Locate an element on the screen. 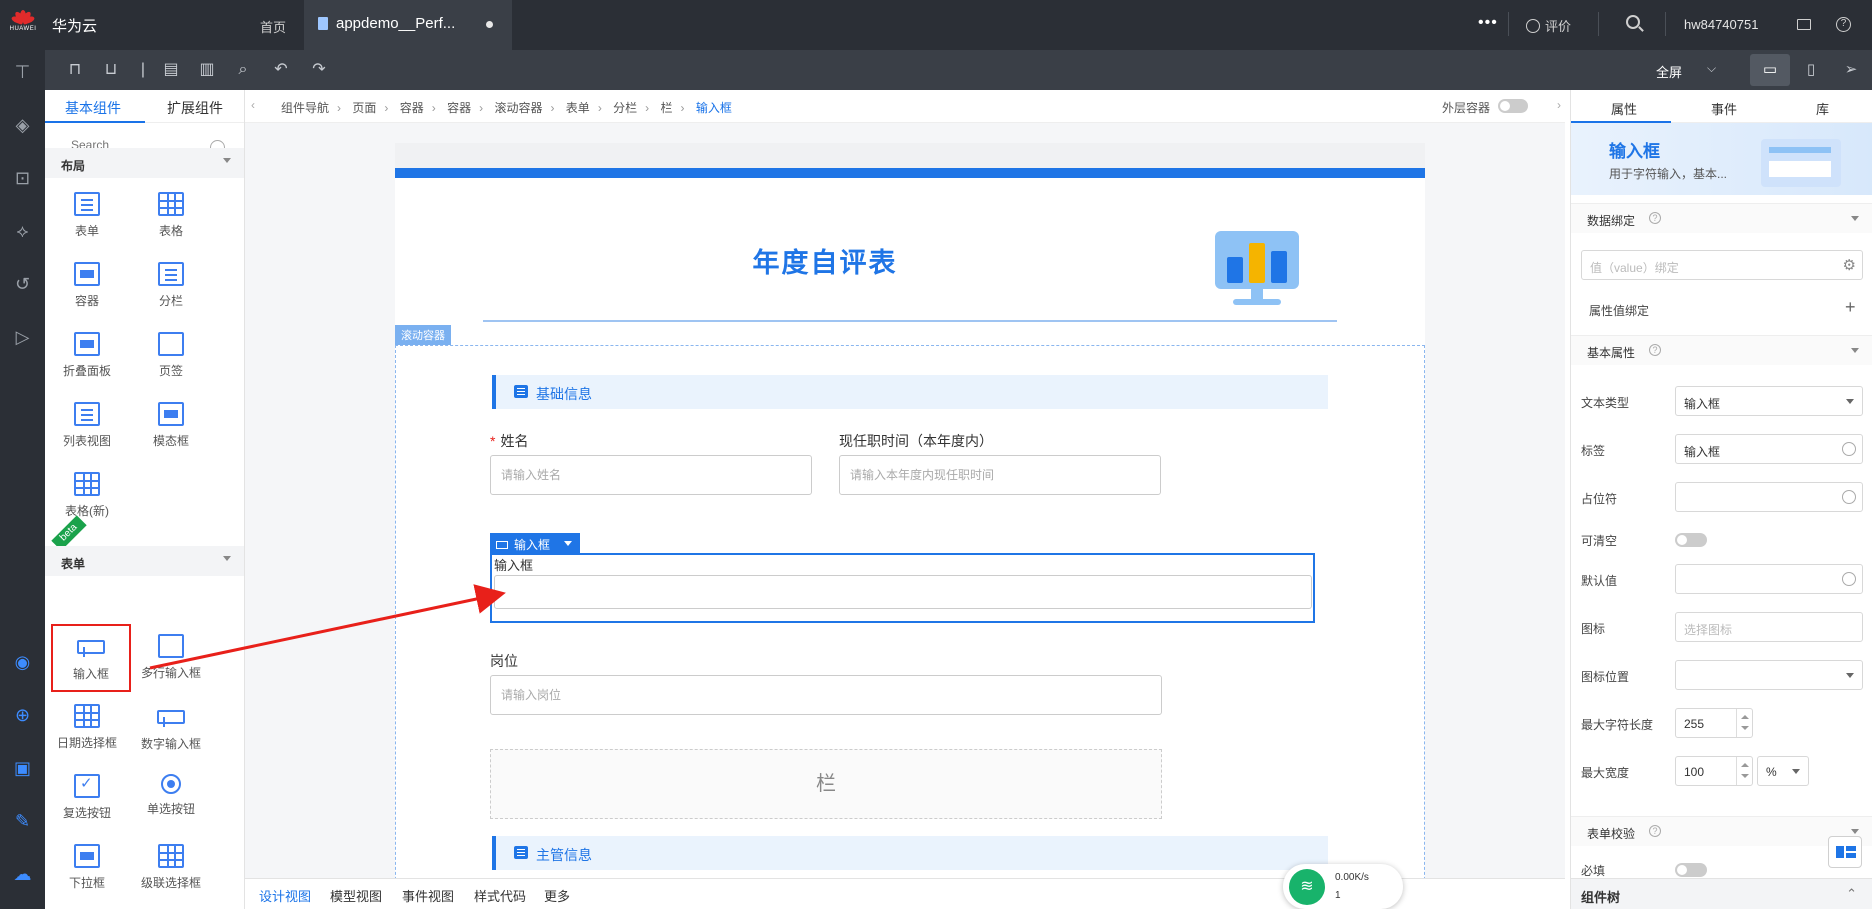 The height and width of the screenshot is (909, 1872). value-binding-field: 值（value）绑定 ⚙ is located at coordinates (1722, 265).